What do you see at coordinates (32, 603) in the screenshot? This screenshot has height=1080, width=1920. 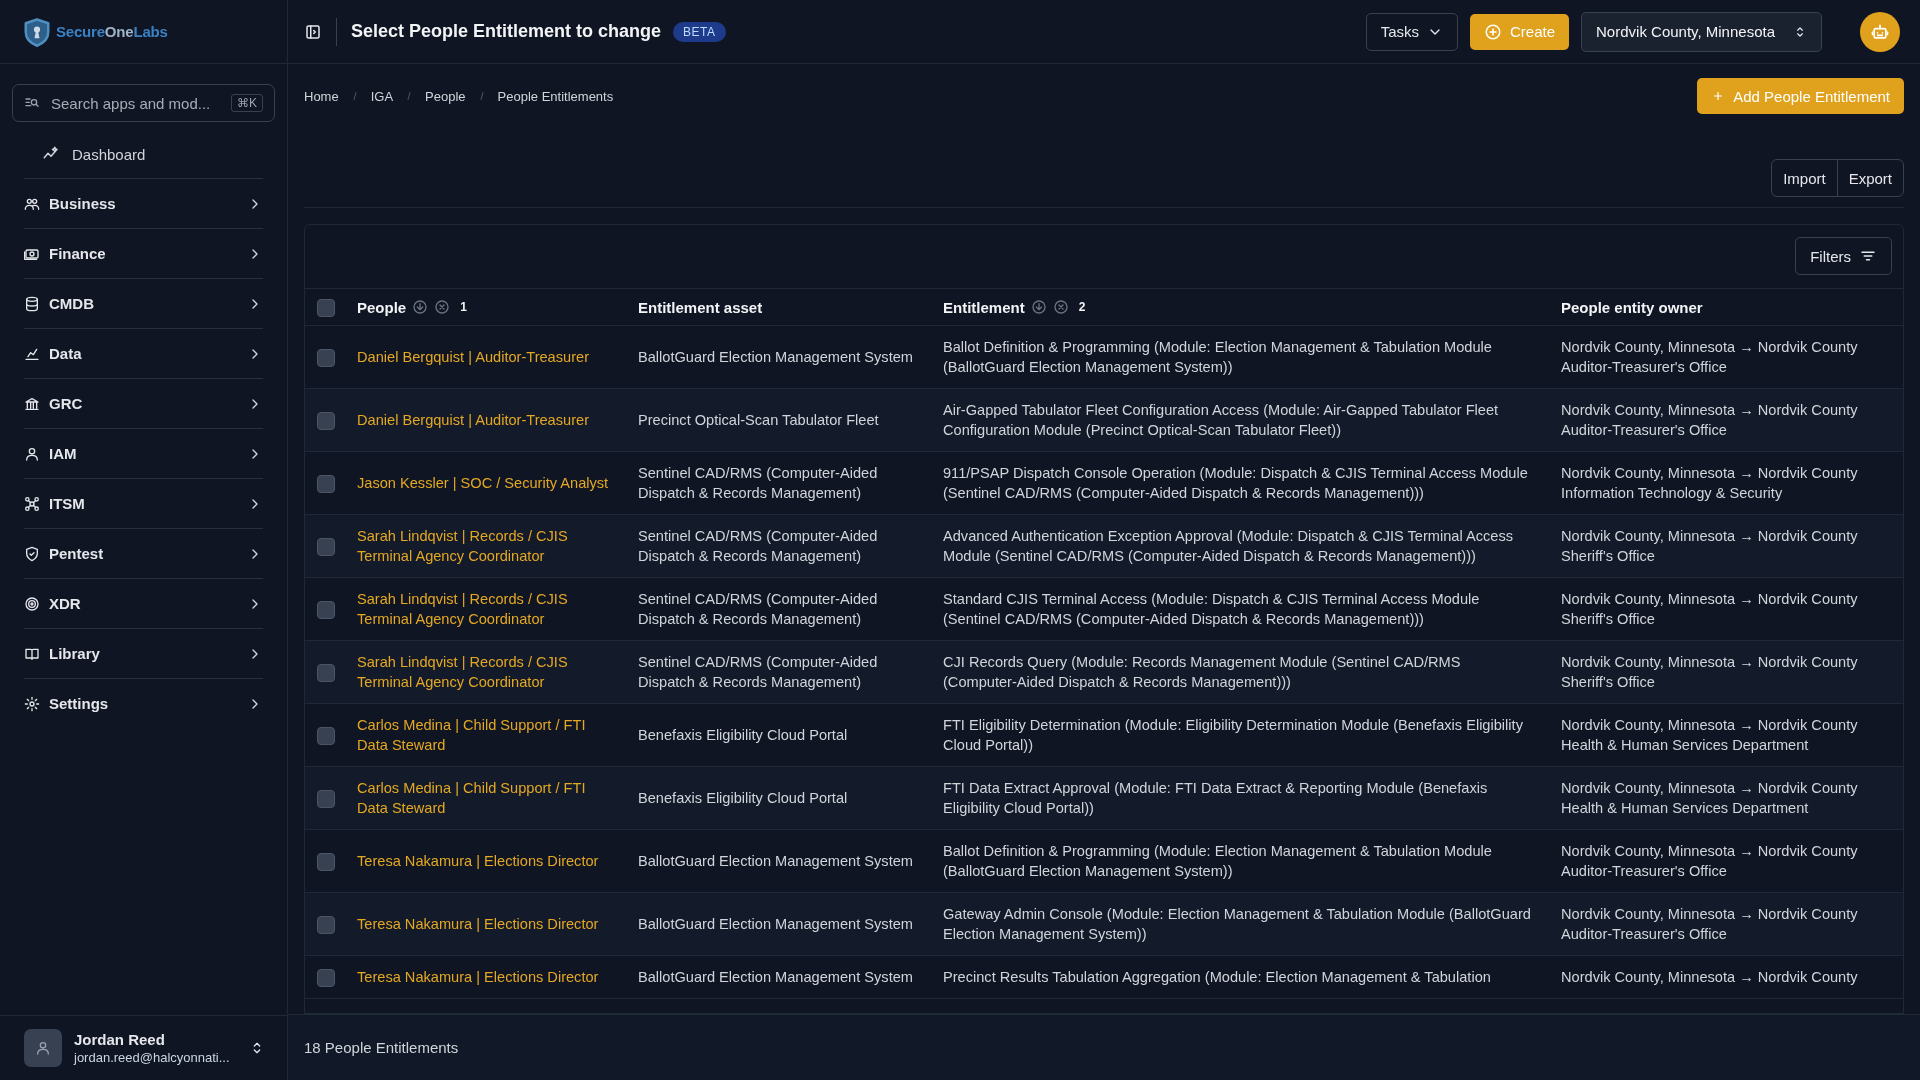 I see `target-icon` at bounding box center [32, 603].